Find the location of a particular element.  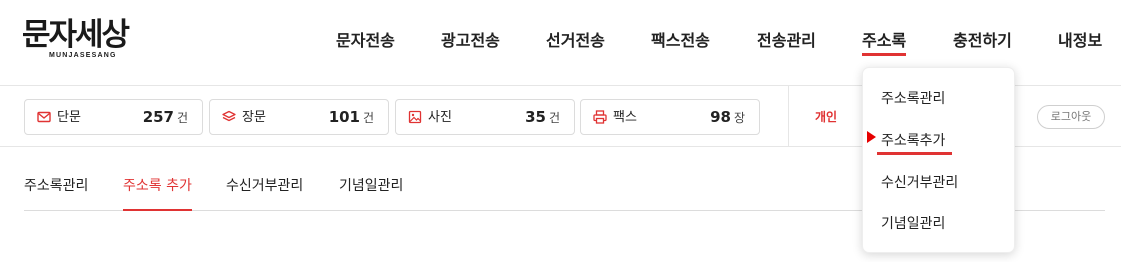

image-icon is located at coordinates (415, 117).